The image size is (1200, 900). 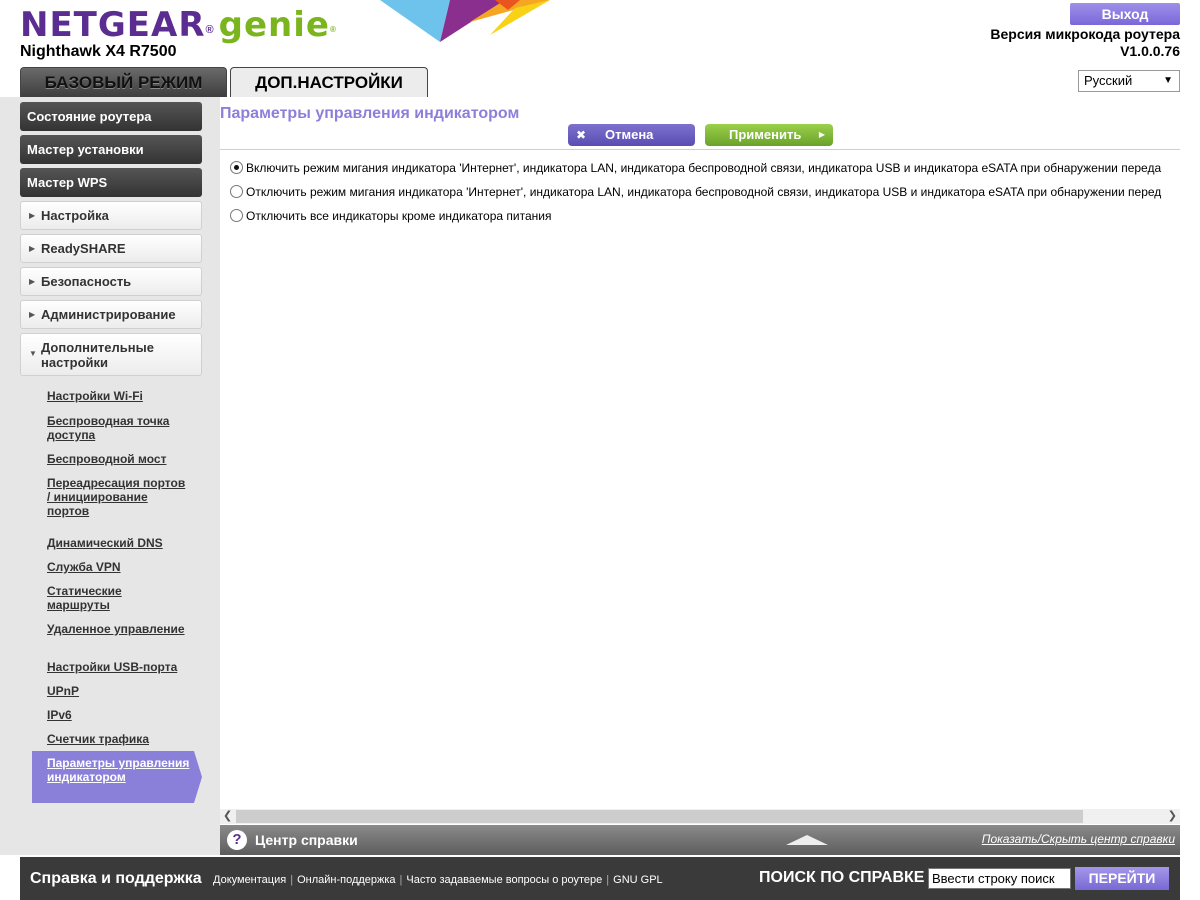 What do you see at coordinates (117, 396) in the screenshot?
I see `sidebar-link-wifi-settings: Настройки Wi-Fi` at bounding box center [117, 396].